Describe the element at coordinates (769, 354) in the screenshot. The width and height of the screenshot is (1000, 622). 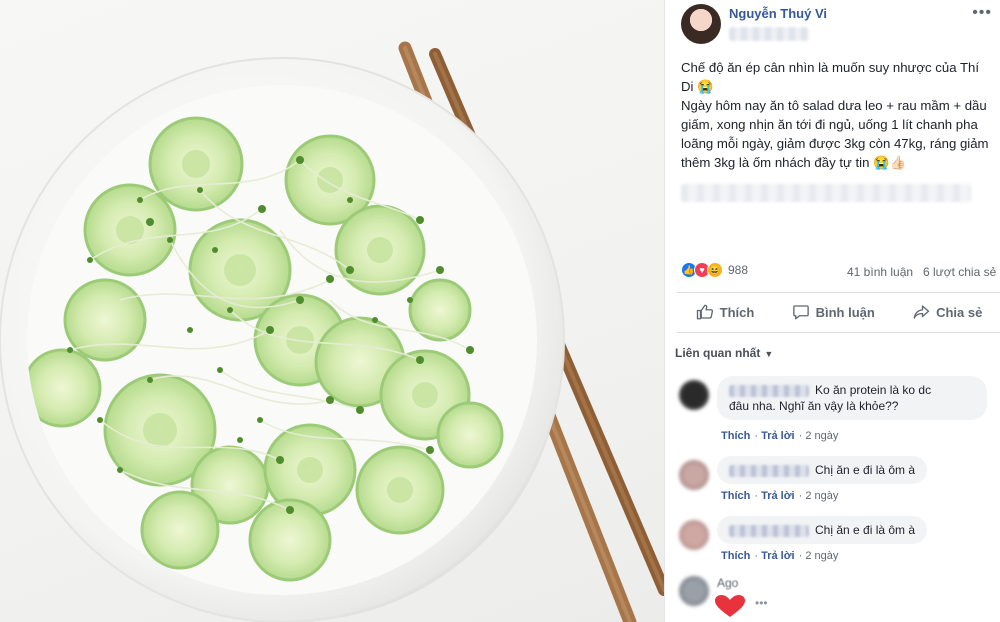
I see `caret-down-icon: ▼` at that location.